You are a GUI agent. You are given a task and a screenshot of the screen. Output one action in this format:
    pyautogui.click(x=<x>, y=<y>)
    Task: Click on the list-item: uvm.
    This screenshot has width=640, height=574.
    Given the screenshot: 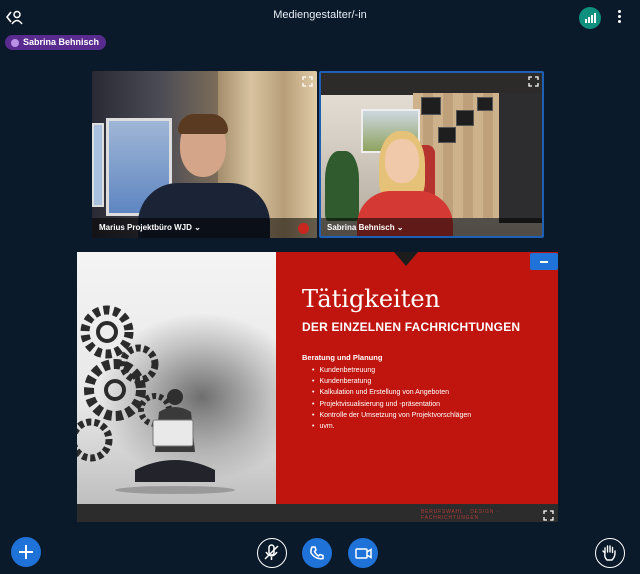 What is the action you would take?
    pyautogui.click(x=391, y=426)
    